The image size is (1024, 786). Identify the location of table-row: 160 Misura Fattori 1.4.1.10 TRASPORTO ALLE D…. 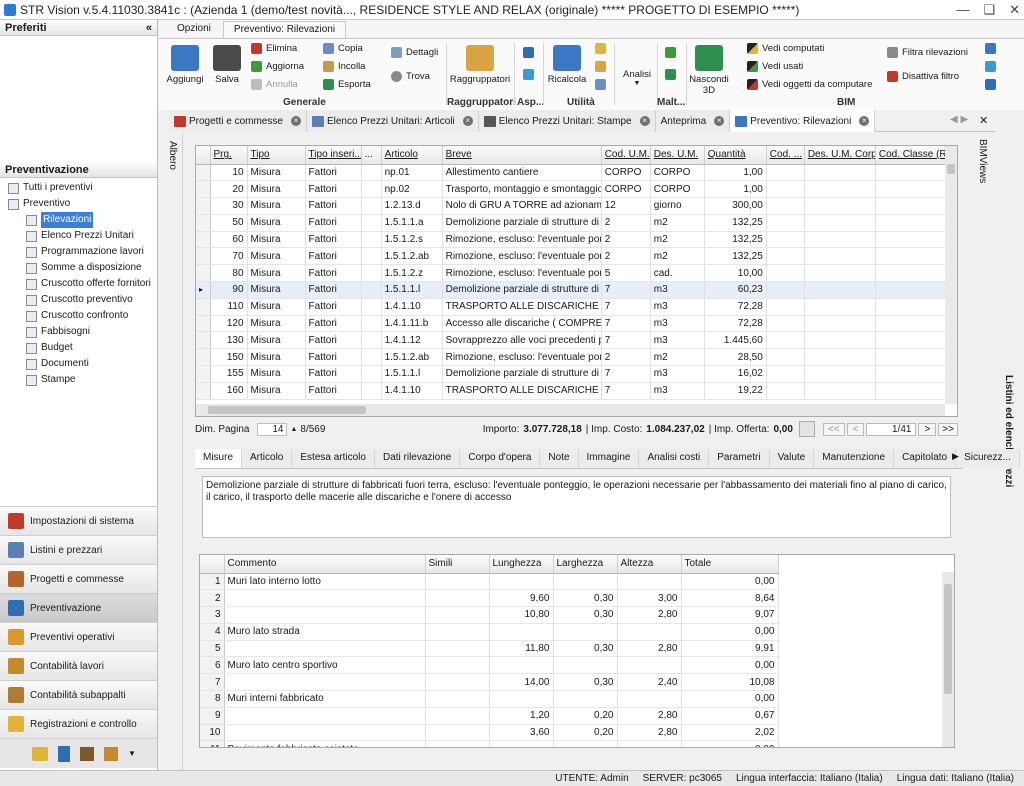
(571, 391).